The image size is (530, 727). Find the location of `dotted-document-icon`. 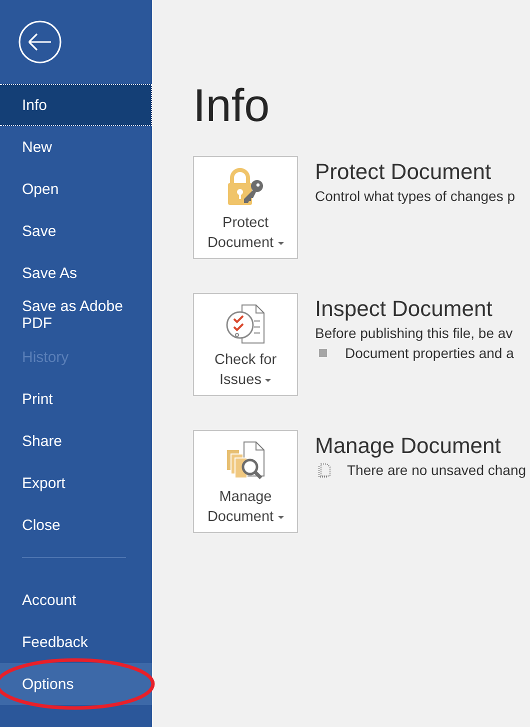

dotted-document-icon is located at coordinates (325, 470).